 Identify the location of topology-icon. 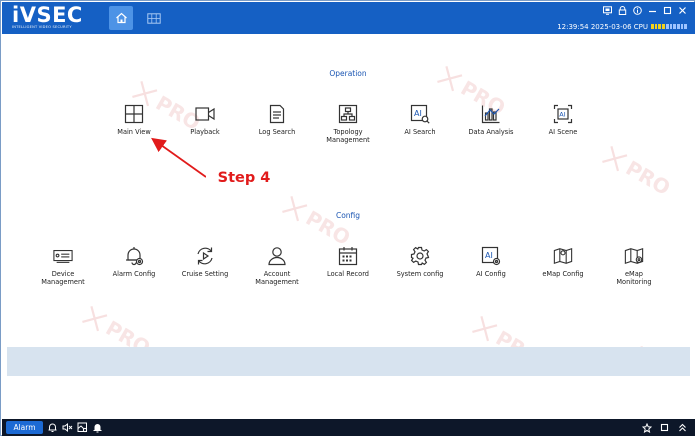
(348, 114).